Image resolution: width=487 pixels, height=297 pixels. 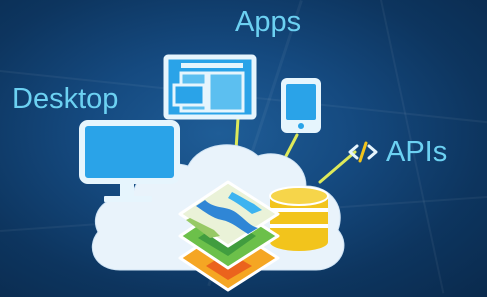 What do you see at coordinates (291, 146) in the screenshot?
I see `connector-mobile` at bounding box center [291, 146].